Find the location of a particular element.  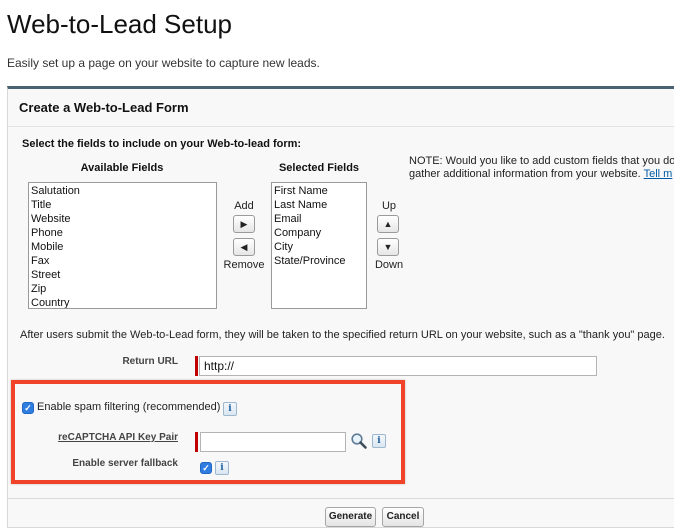

page-title: Web-to-Lead Setup is located at coordinates (119, 24).